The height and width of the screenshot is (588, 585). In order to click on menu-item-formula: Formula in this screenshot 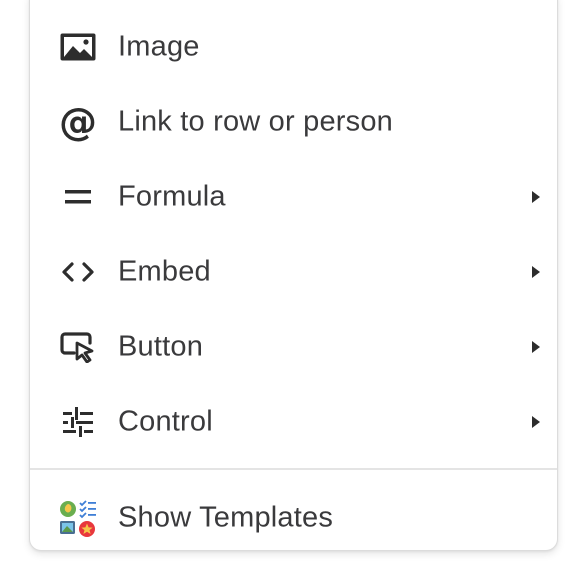, I will do `click(293, 196)`.